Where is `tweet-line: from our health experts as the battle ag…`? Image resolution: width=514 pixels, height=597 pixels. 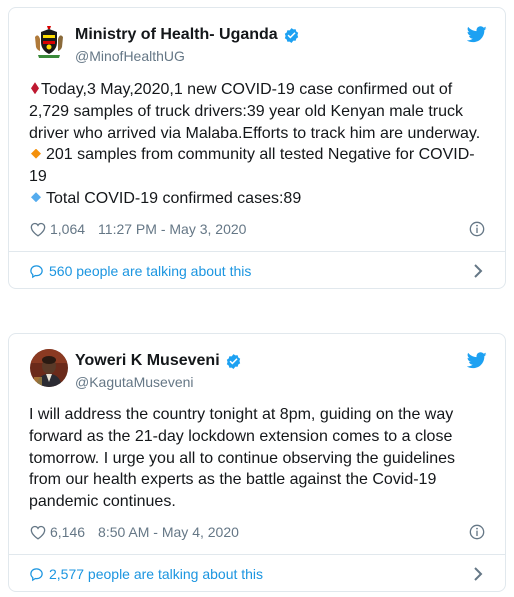
tweet-line: from our health experts as the battle ag… is located at coordinates (233, 480).